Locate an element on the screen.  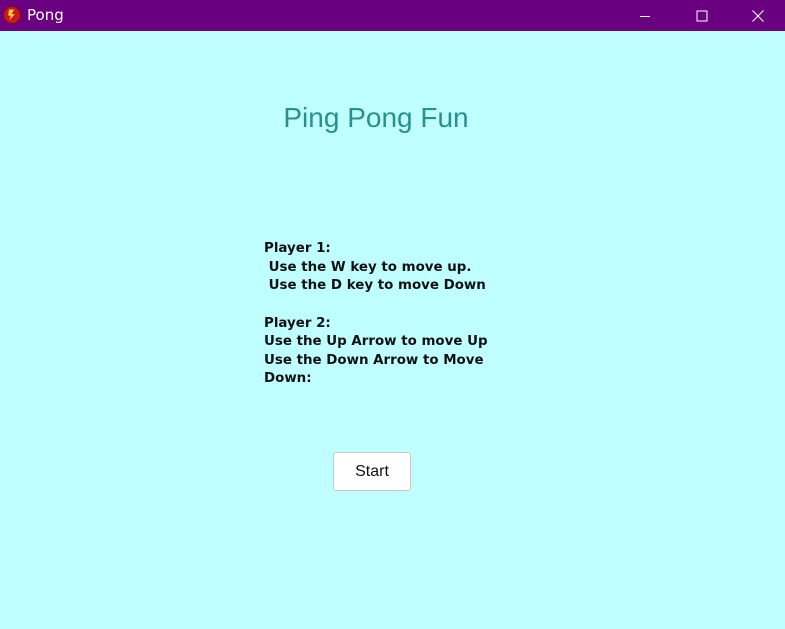
minimize-icon is located at coordinates (645, 16).